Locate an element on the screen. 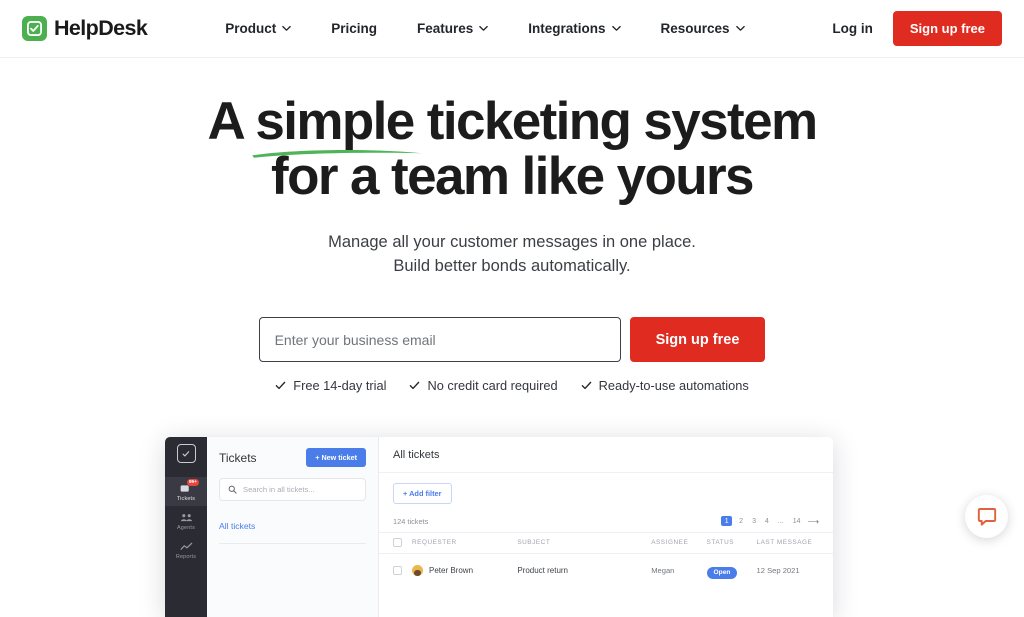  page-14: 14 is located at coordinates (797, 521).